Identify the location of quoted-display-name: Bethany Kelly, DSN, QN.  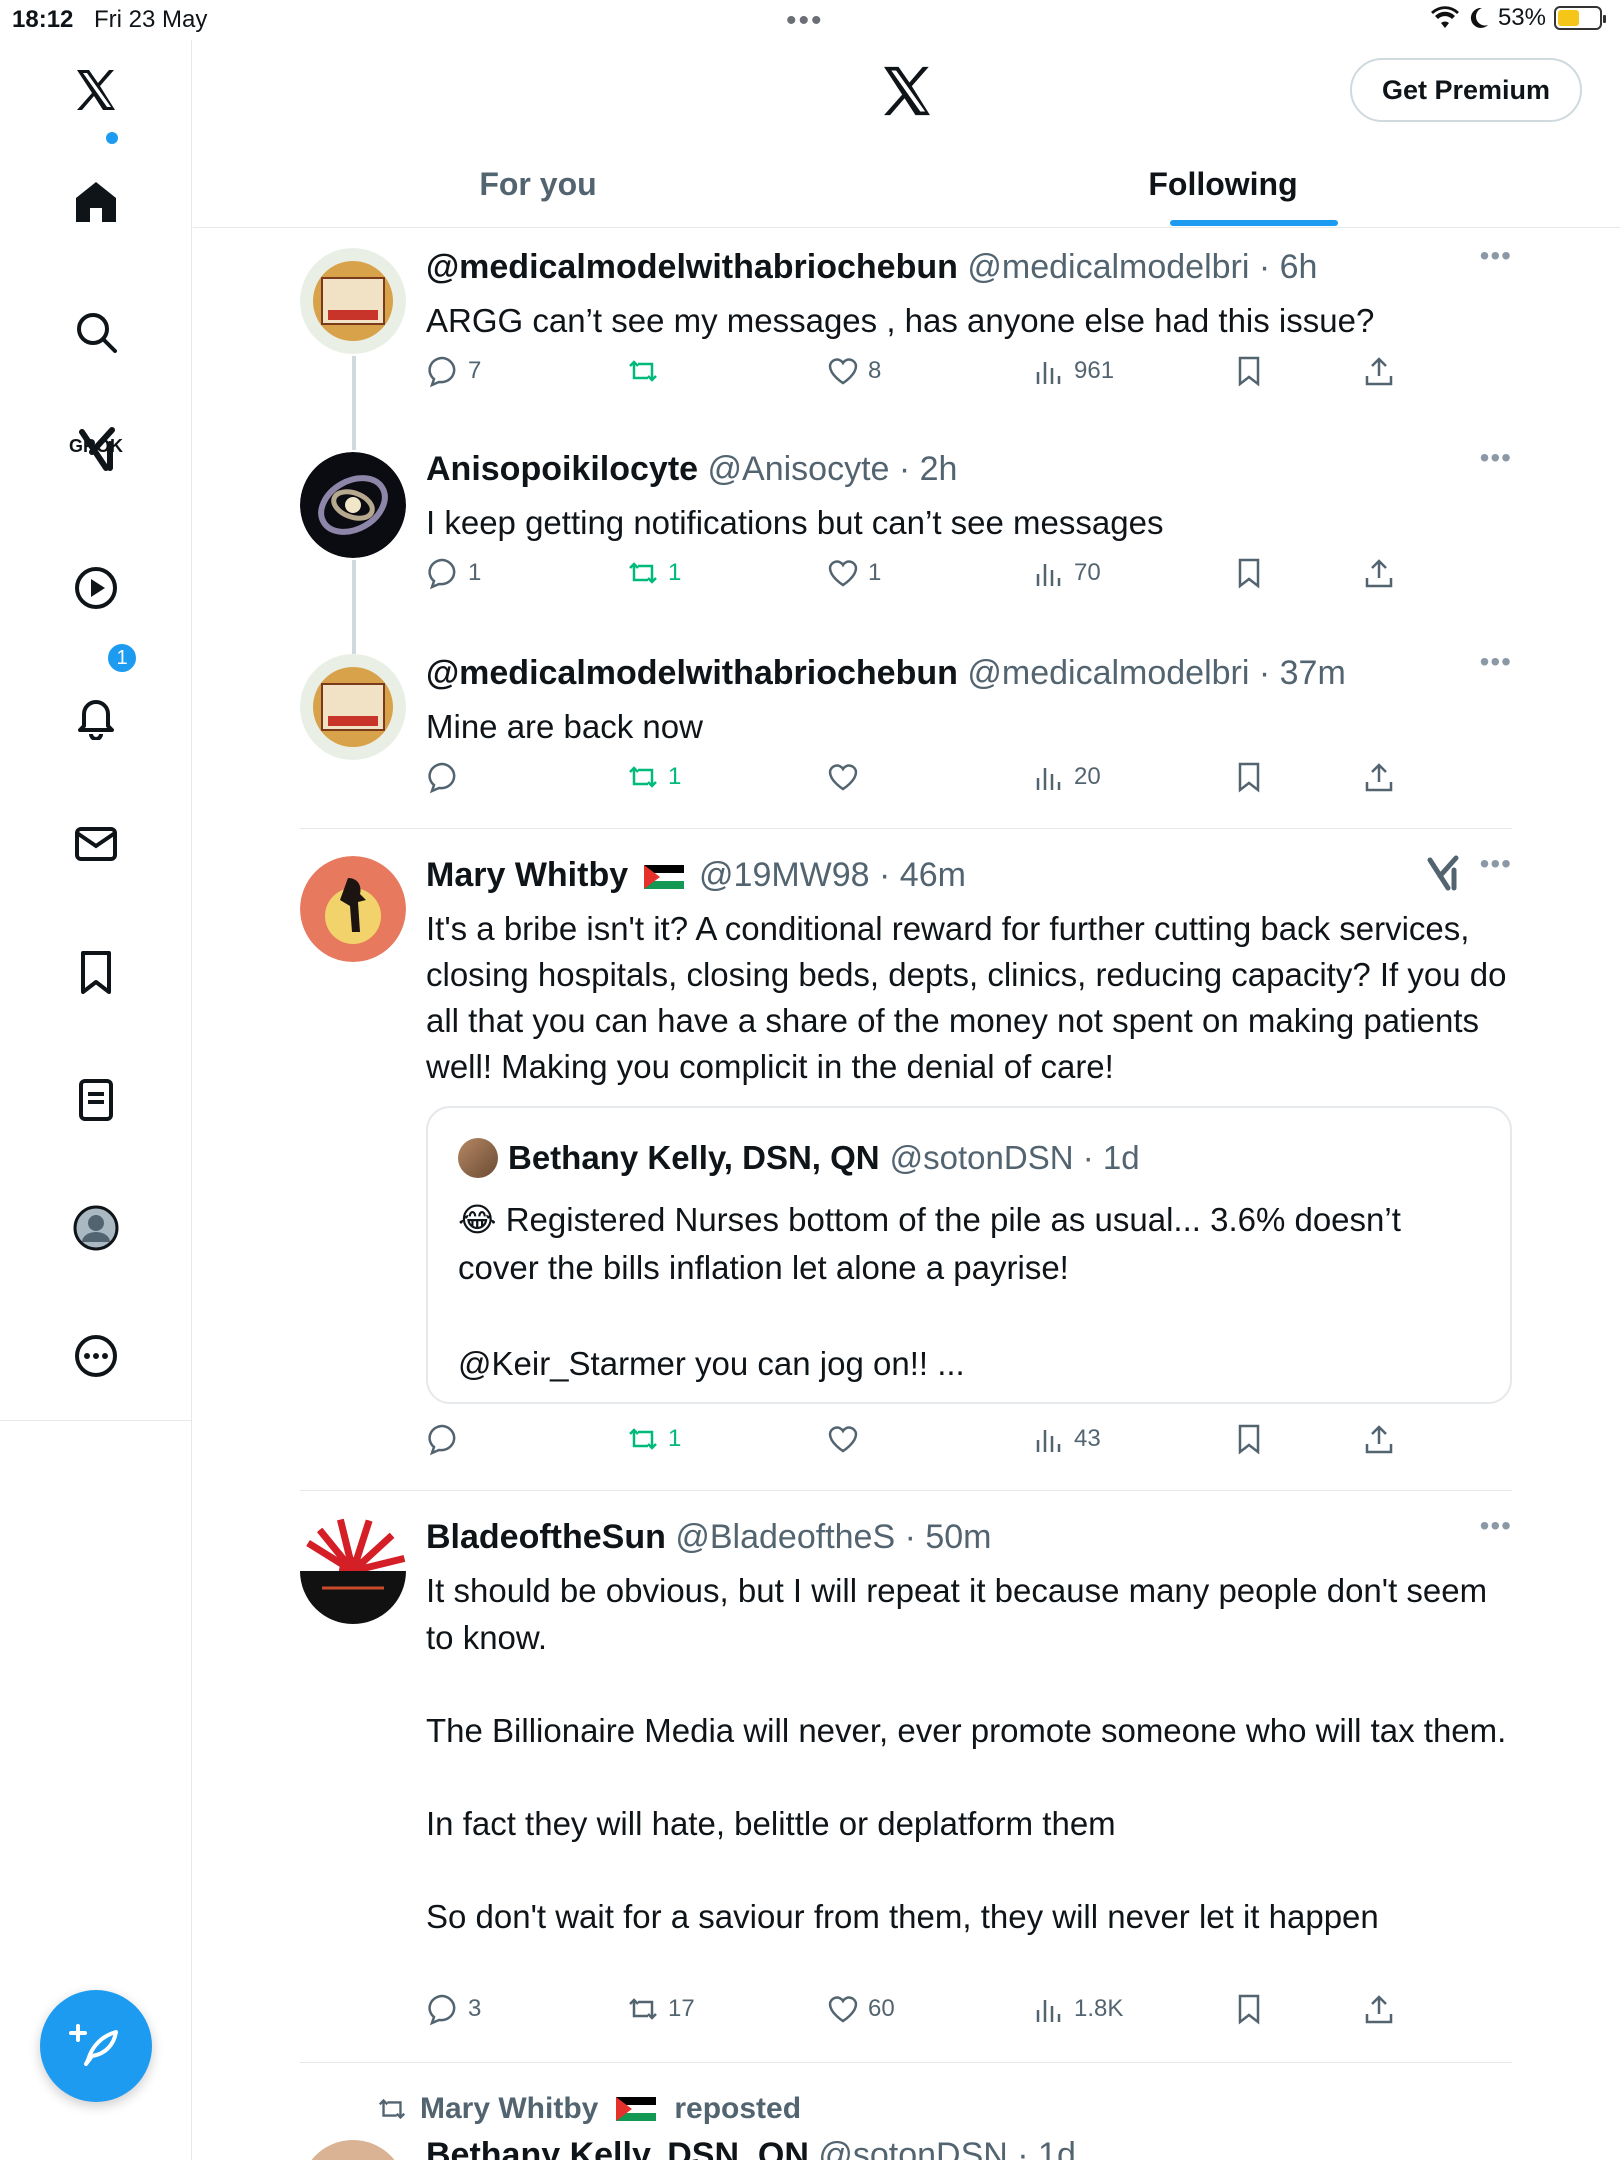
(694, 1157).